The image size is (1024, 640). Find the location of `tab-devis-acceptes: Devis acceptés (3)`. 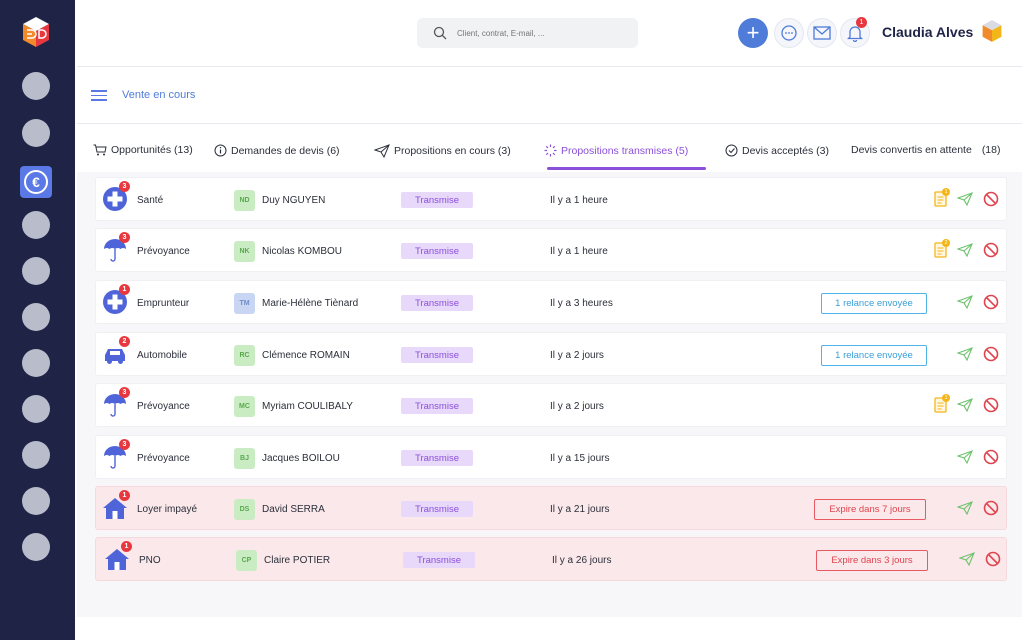

tab-devis-acceptes: Devis acceptés (3) is located at coordinates (777, 150).